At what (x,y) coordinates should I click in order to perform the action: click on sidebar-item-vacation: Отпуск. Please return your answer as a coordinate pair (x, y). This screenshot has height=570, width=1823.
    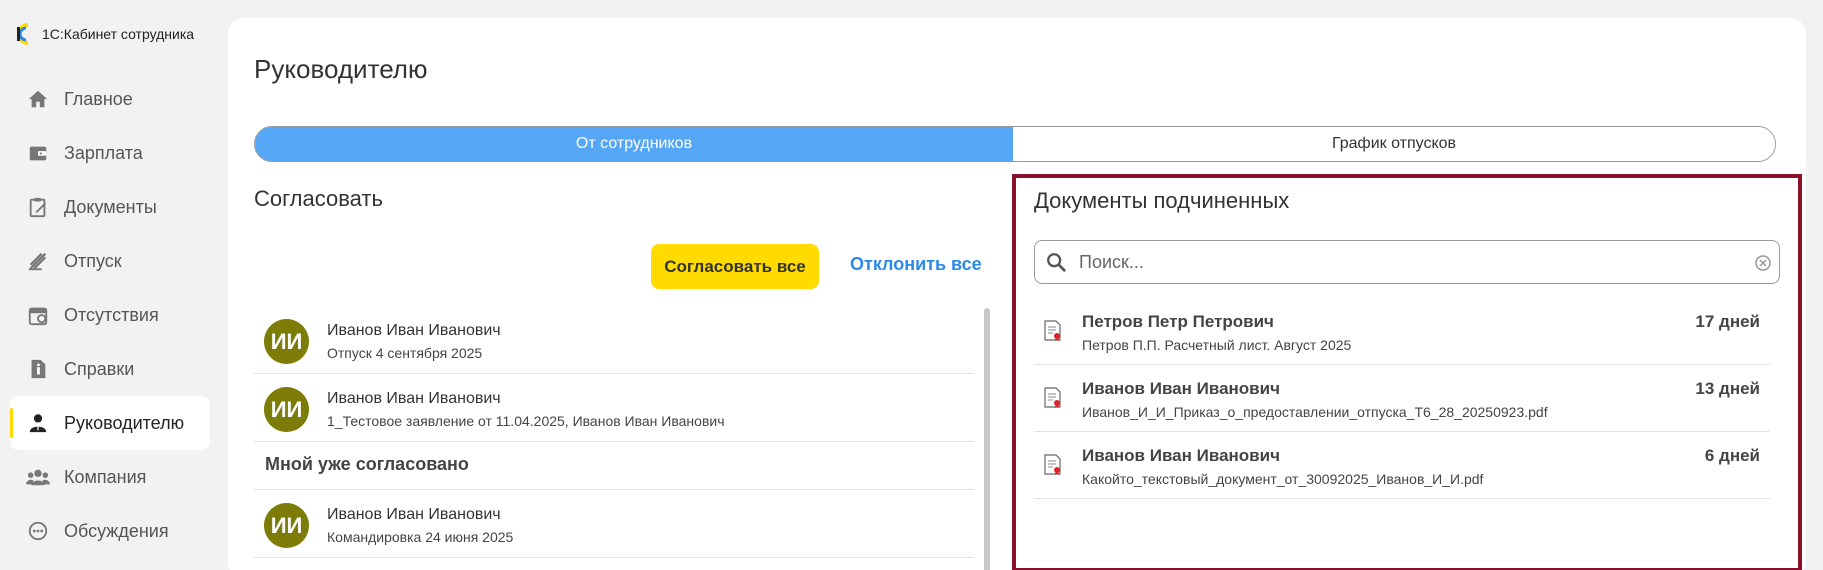
    Looking at the image, I should click on (110, 261).